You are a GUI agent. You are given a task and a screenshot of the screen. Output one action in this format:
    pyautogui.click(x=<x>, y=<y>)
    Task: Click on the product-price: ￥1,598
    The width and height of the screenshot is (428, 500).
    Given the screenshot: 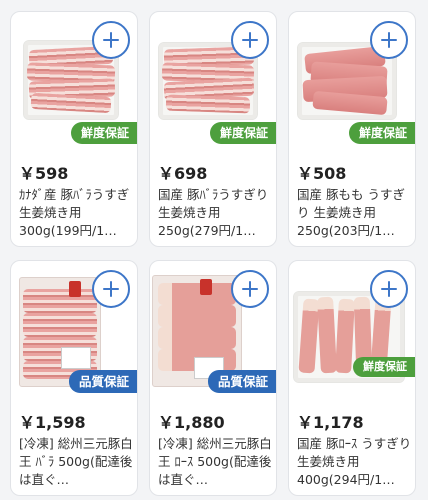 What is the action you would take?
    pyautogui.click(x=52, y=422)
    